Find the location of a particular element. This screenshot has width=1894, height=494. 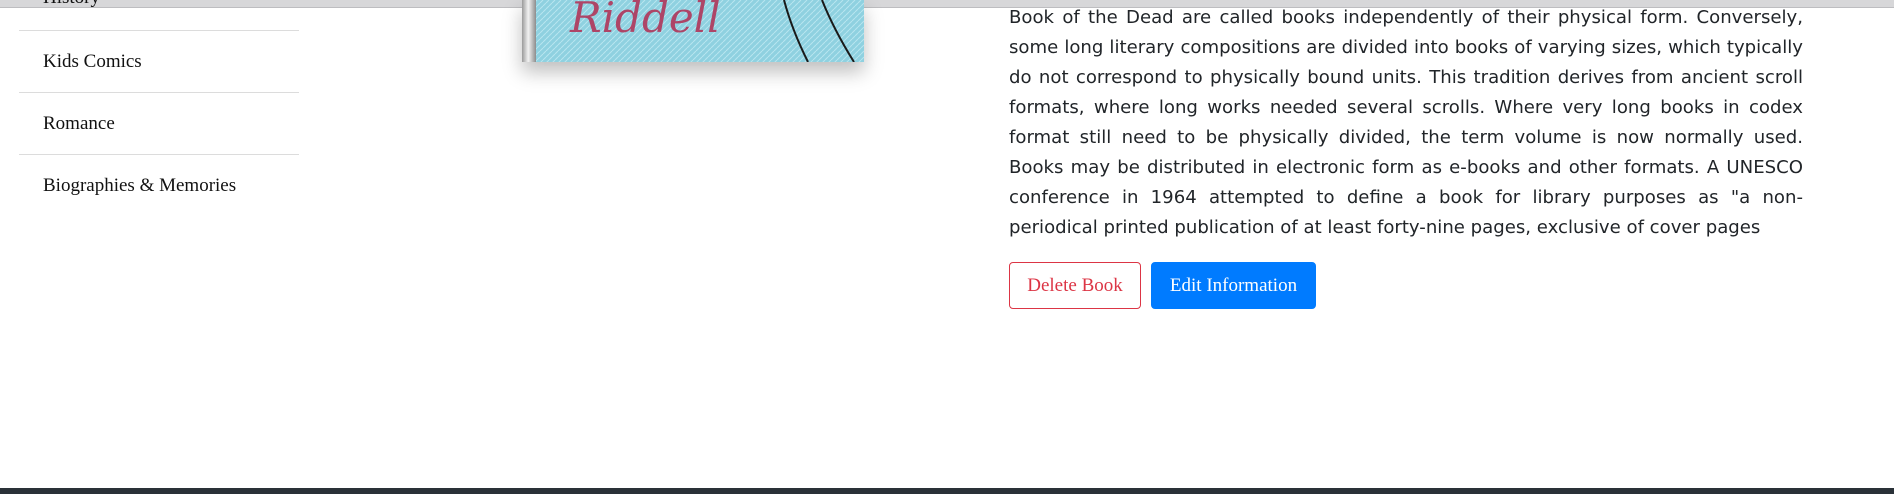

sidebar-item-biographies-memories: Biographies & Memories is located at coordinates (159, 186).